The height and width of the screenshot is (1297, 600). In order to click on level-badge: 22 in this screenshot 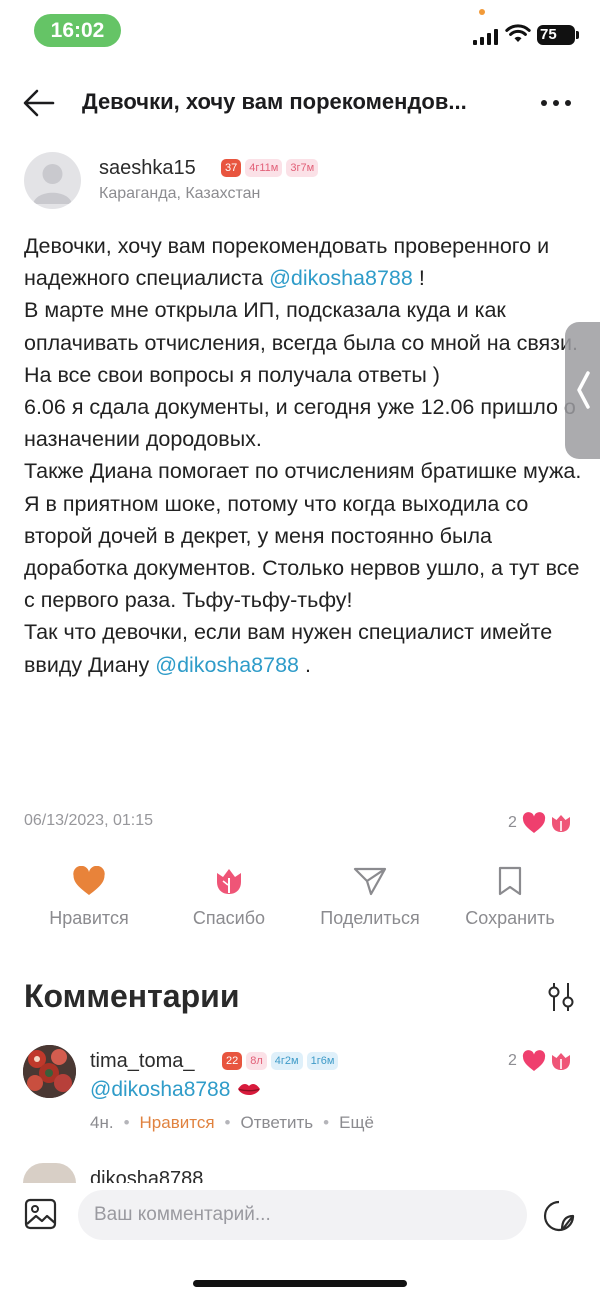, I will do `click(232, 1061)`.